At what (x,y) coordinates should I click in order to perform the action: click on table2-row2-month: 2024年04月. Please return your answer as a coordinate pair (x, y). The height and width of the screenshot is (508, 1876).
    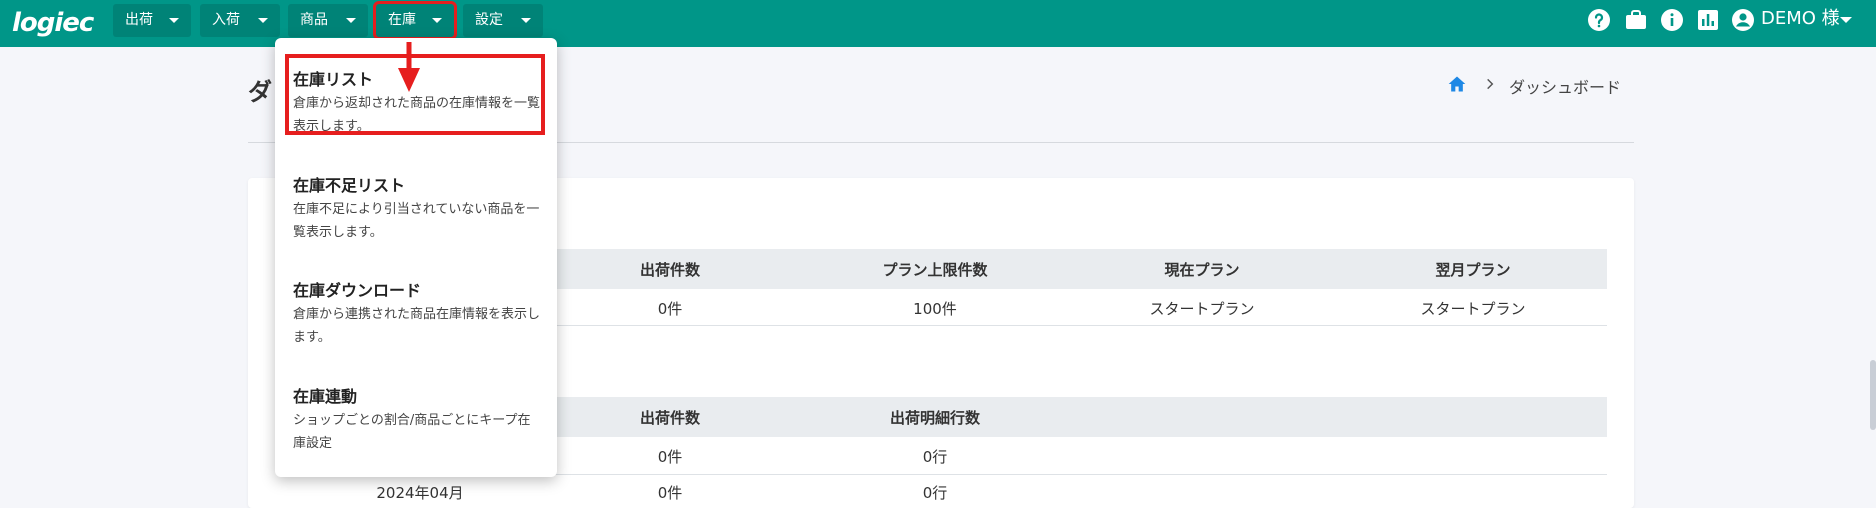
    Looking at the image, I should click on (420, 493).